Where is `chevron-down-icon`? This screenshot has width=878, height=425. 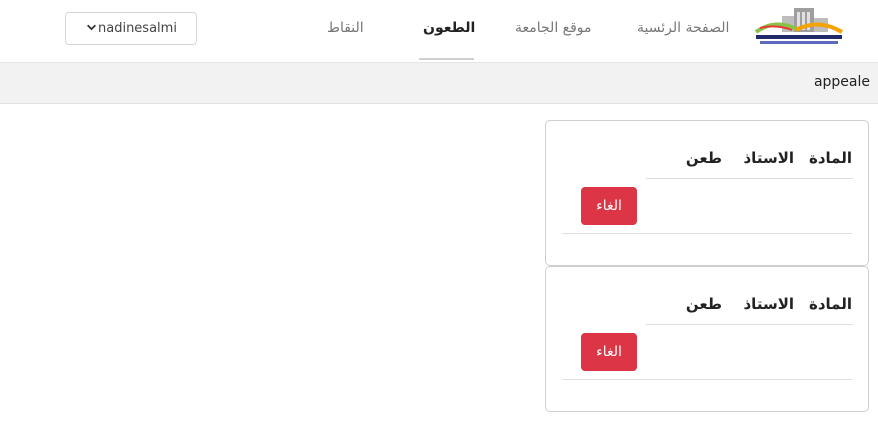 chevron-down-icon is located at coordinates (91, 27).